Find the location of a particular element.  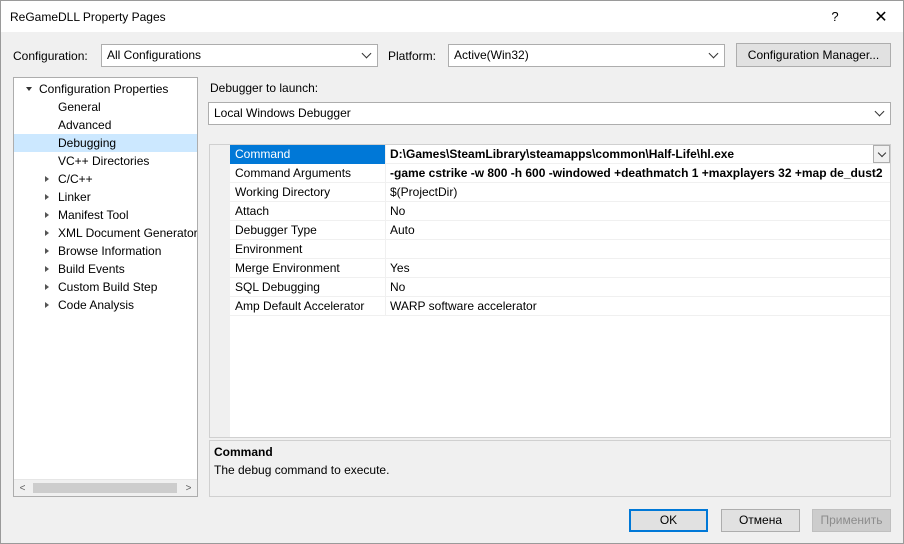

tree-item-label: Custom Build Step is located at coordinates (108, 287).